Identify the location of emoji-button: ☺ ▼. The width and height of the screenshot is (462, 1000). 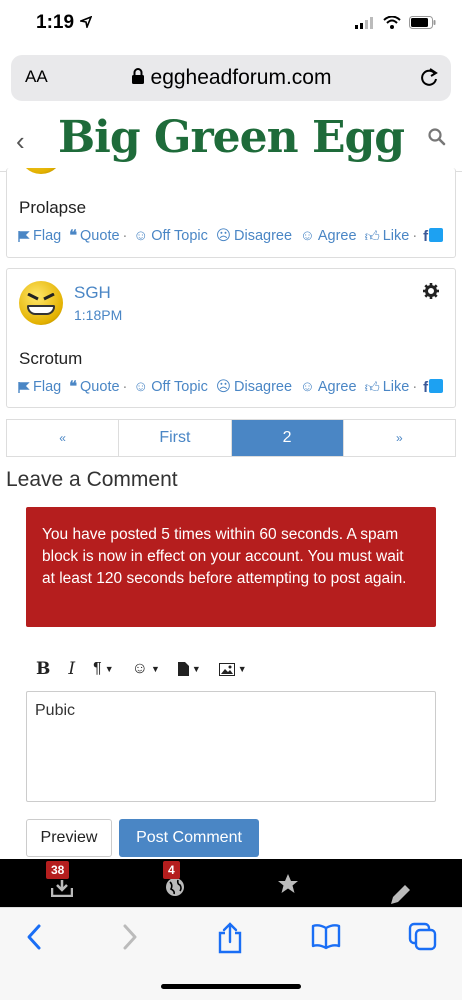
(146, 669).